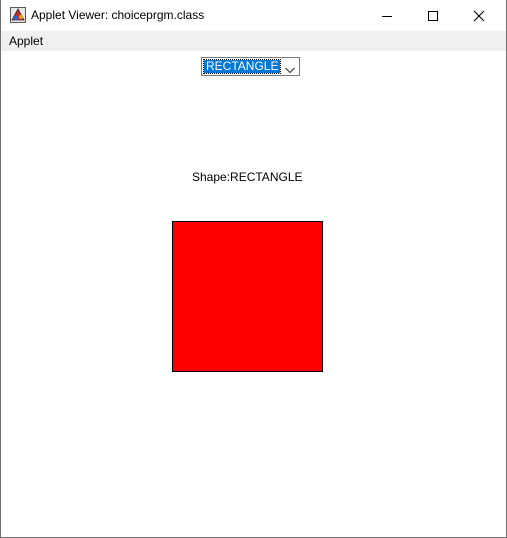 Image resolution: width=507 pixels, height=538 pixels. I want to click on java-applet-icon, so click(18, 15).